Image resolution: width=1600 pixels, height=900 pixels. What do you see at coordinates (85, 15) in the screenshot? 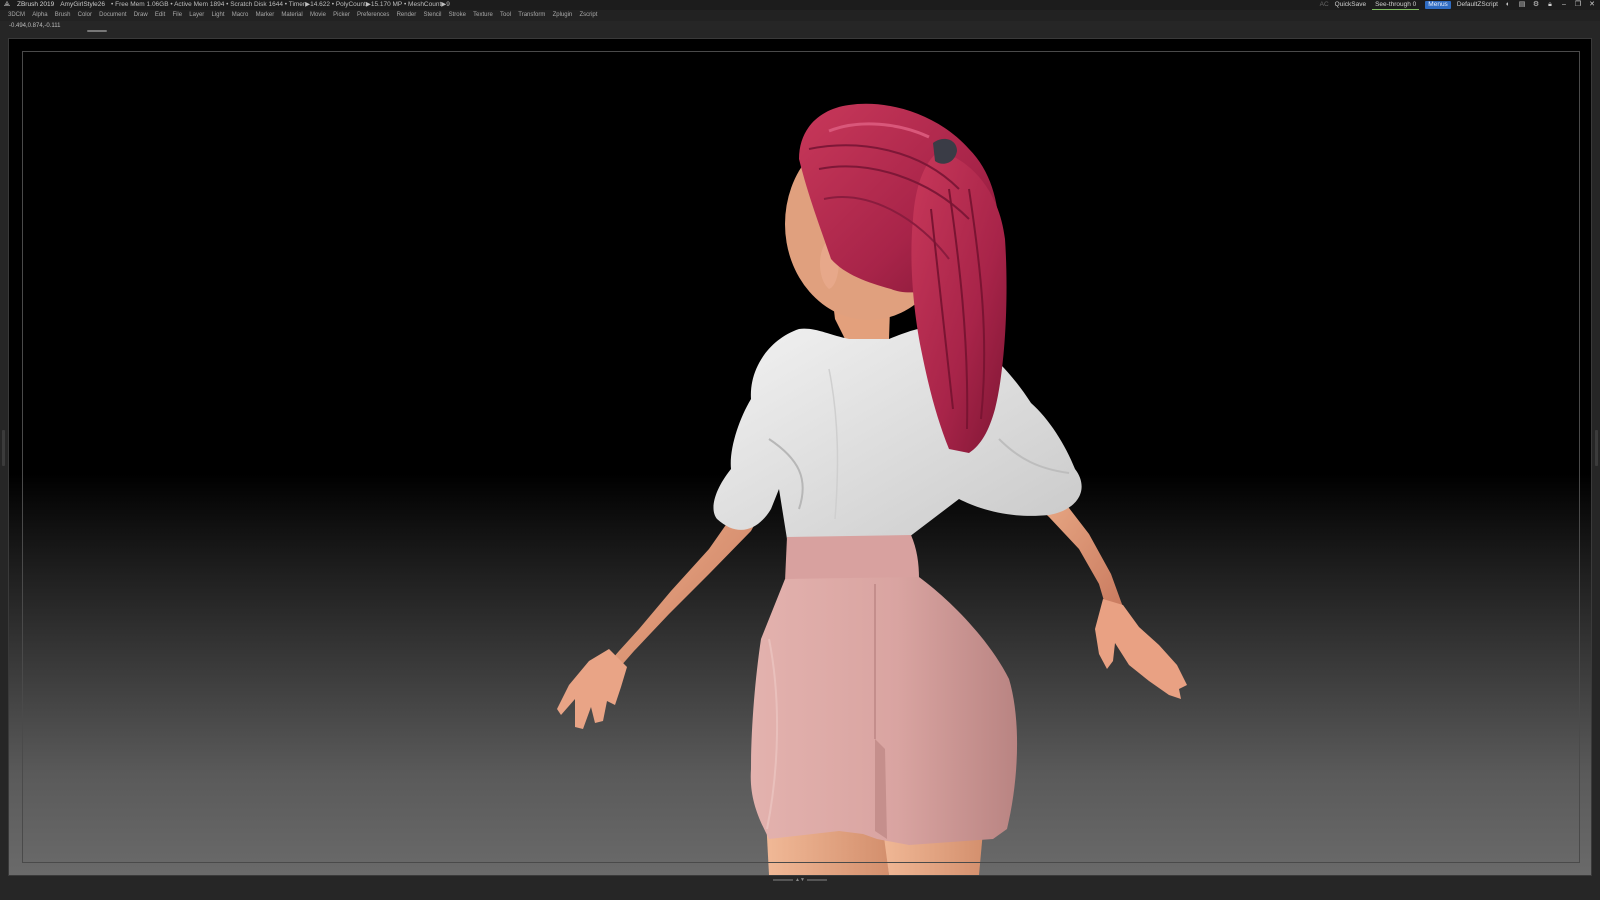
I see `menu-color: Color` at bounding box center [85, 15].